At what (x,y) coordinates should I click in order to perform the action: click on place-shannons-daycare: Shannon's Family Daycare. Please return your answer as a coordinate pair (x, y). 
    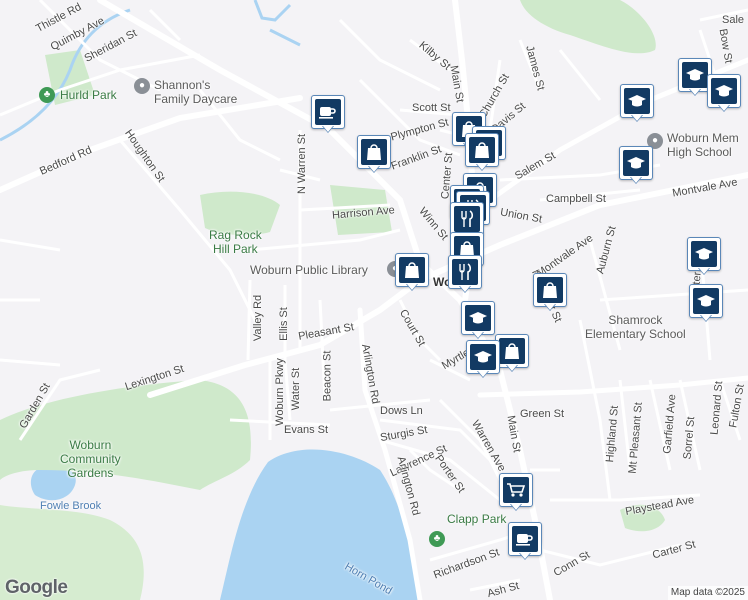
    Looking at the image, I should click on (196, 92).